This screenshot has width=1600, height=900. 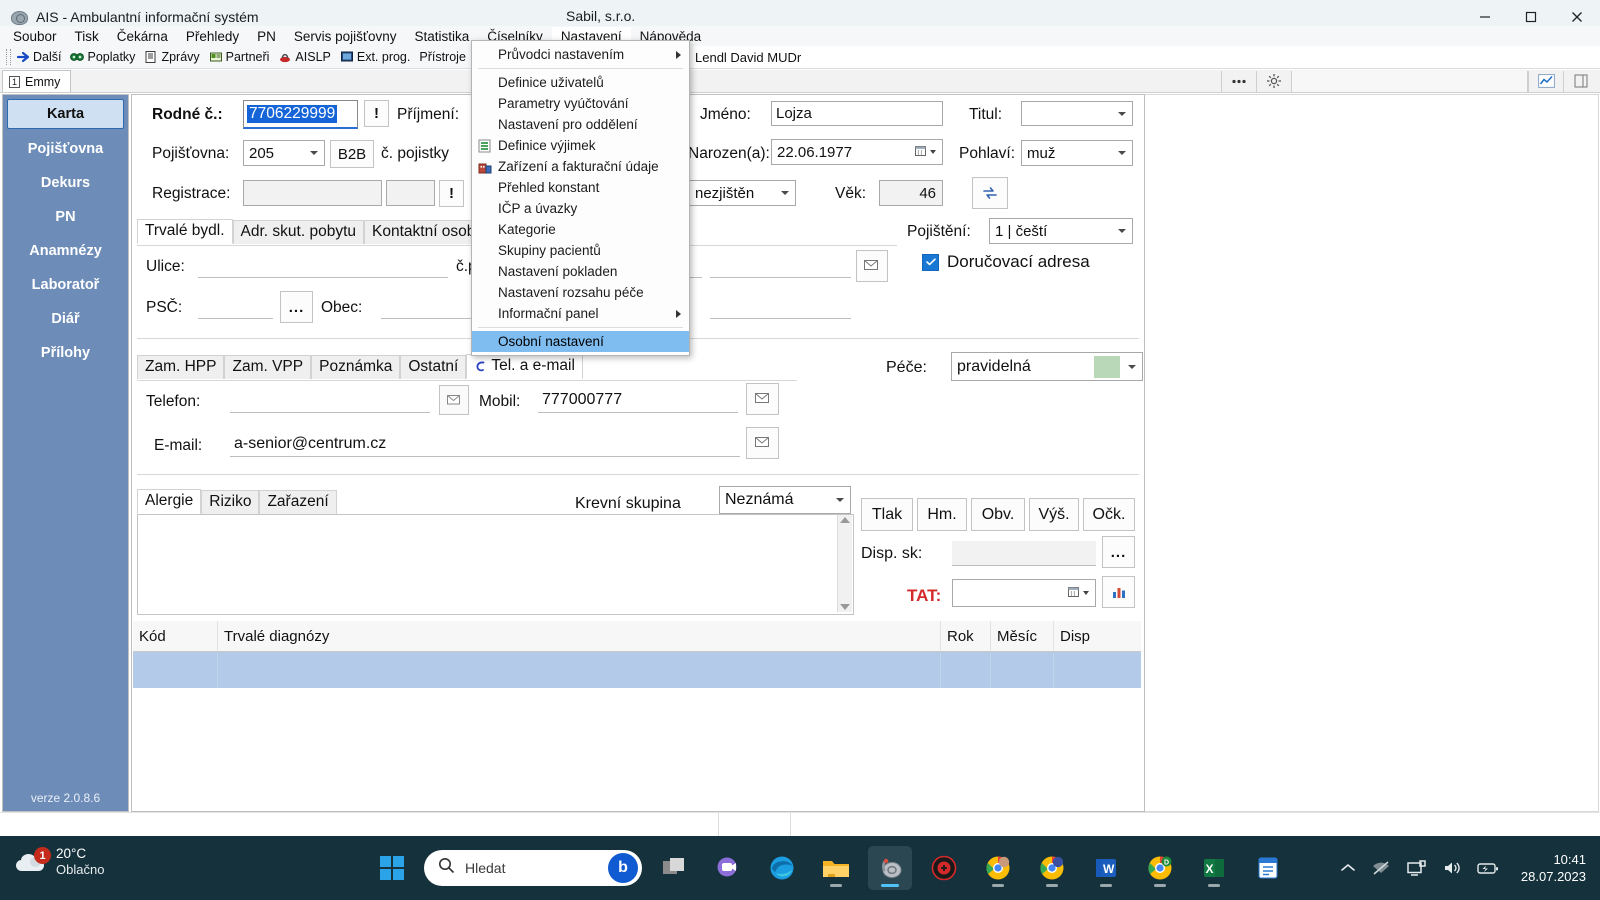 What do you see at coordinates (998, 514) in the screenshot?
I see `obv-button: Obv.` at bounding box center [998, 514].